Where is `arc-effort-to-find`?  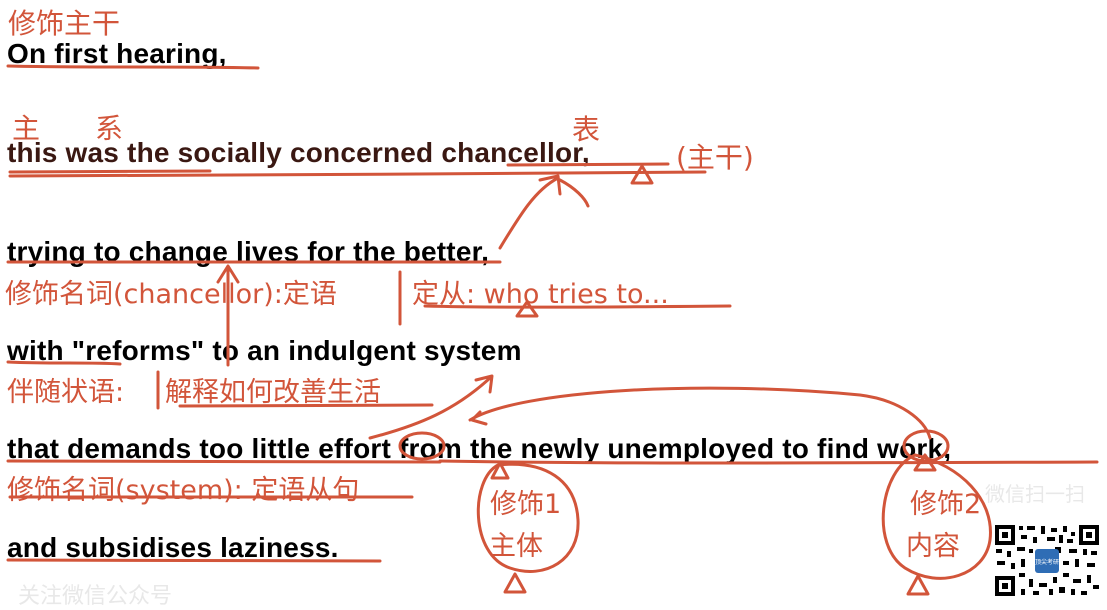 arc-effort-to-find is located at coordinates (700, 413).